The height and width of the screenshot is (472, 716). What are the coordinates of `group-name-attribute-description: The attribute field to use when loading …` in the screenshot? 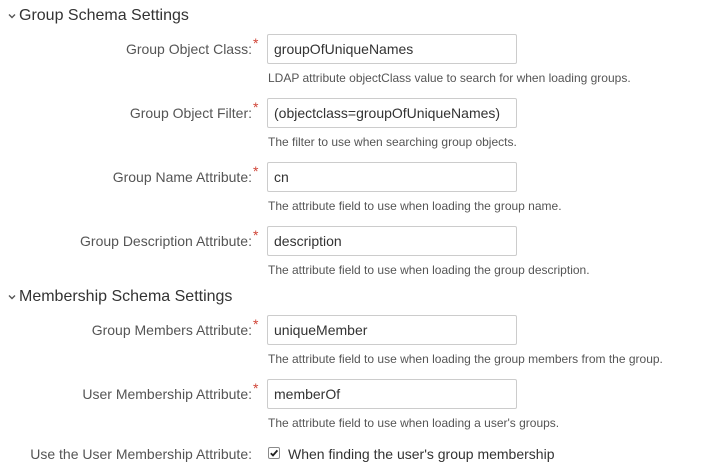 It's located at (415, 206).